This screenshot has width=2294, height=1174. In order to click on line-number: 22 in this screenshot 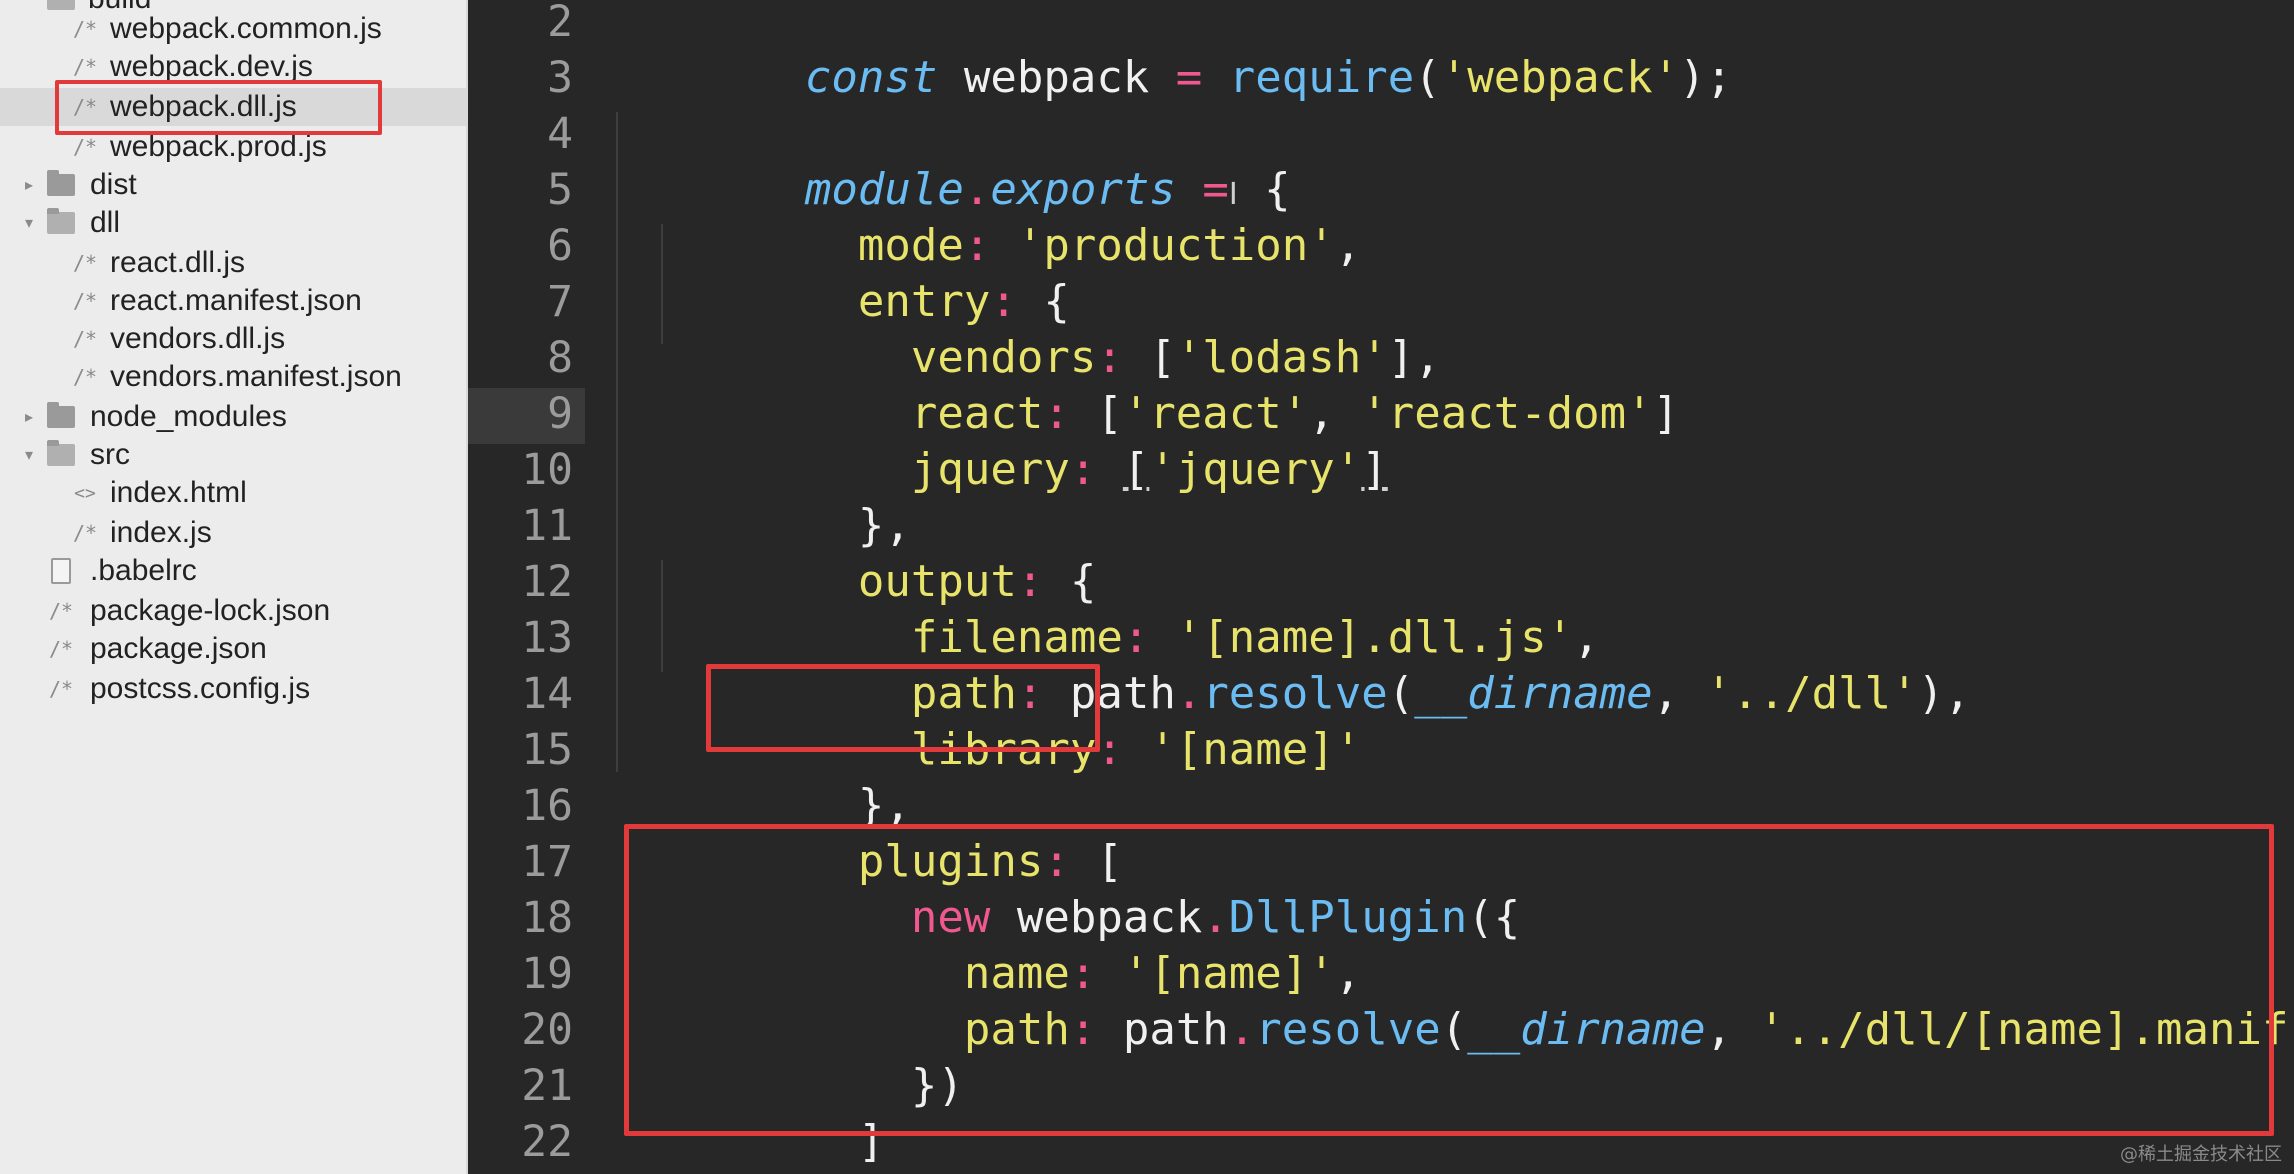, I will do `click(547, 1142)`.